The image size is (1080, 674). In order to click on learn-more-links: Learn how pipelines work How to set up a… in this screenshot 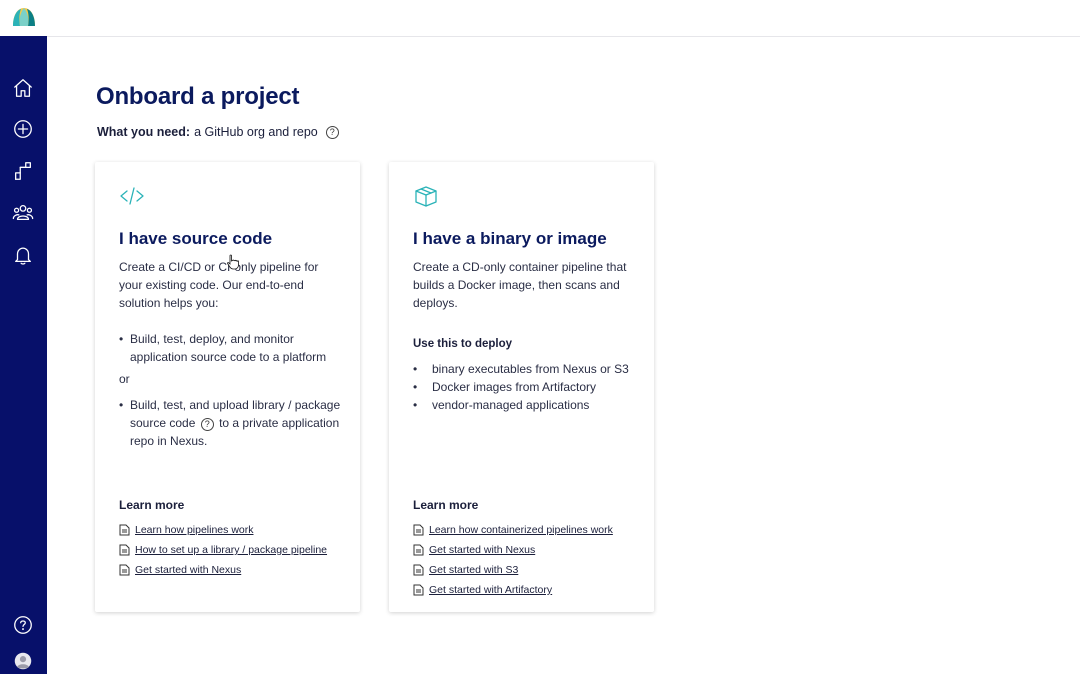, I will do `click(223, 550)`.